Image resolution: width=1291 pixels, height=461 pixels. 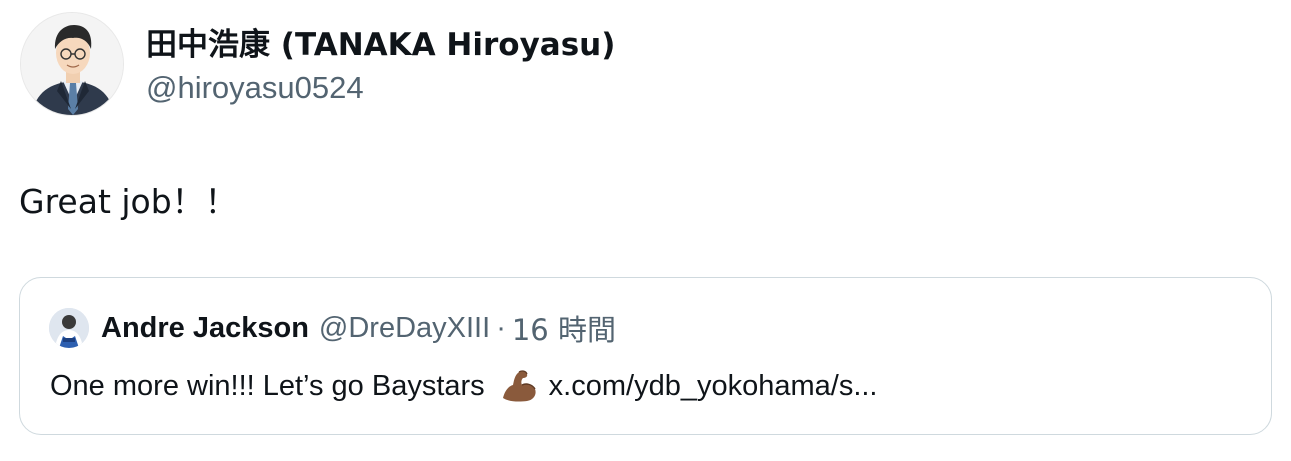 I want to click on flexed-biceps-icon, so click(x=519, y=386).